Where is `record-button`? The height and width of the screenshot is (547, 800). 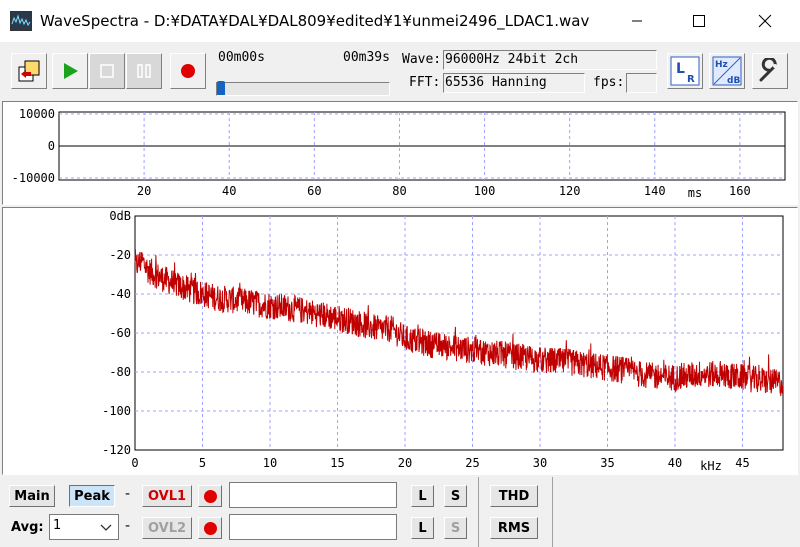
record-button is located at coordinates (188, 71).